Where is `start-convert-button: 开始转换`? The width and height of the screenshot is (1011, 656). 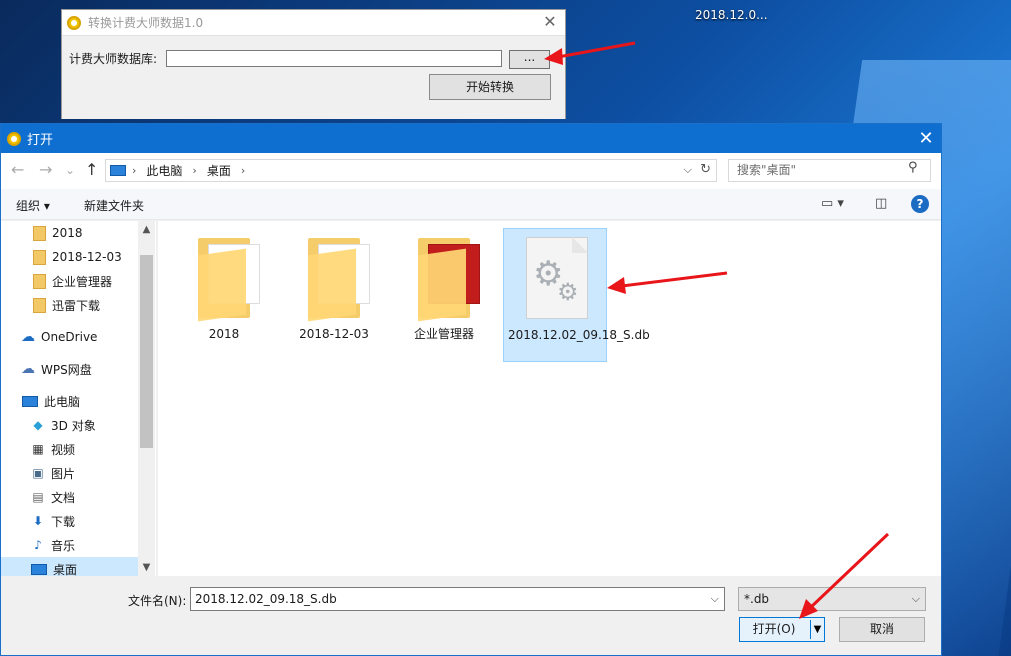
start-convert-button: 开始转换 is located at coordinates (490, 87).